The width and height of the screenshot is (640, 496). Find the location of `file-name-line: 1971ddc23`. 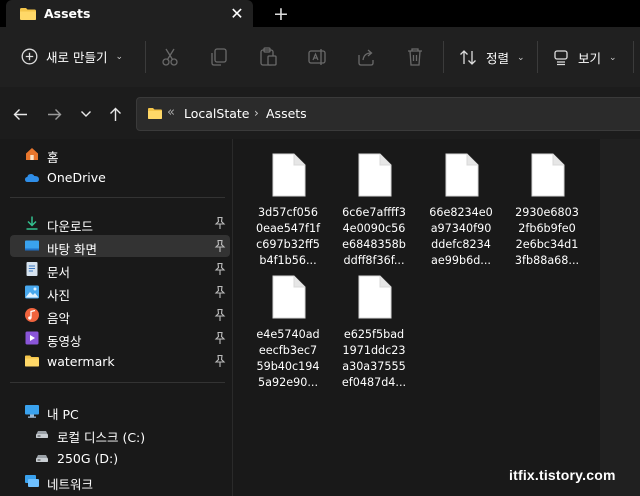

file-name-line: 1971ddc23 is located at coordinates (374, 350).